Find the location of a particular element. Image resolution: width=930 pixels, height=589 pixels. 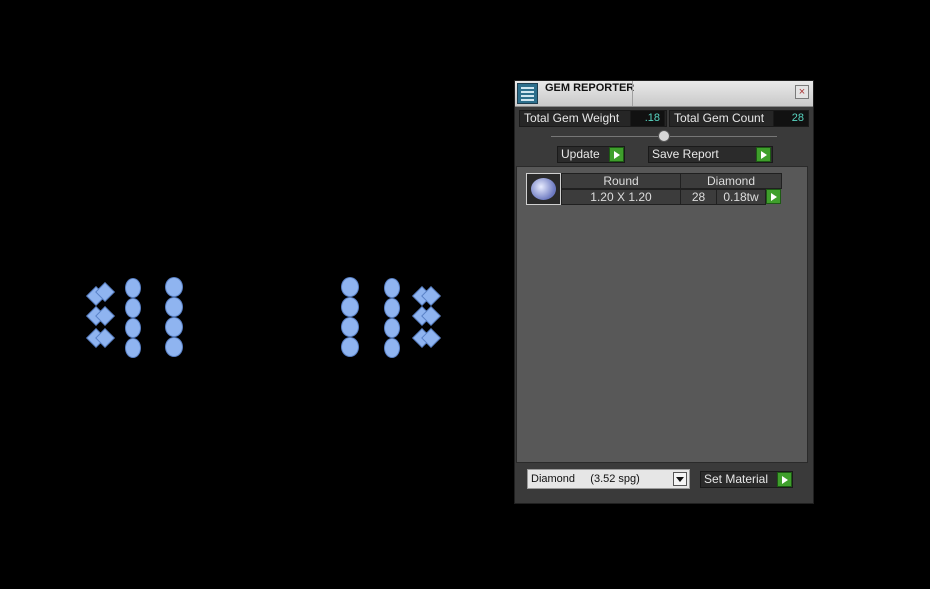

title-divider is located at coordinates (632, 93).